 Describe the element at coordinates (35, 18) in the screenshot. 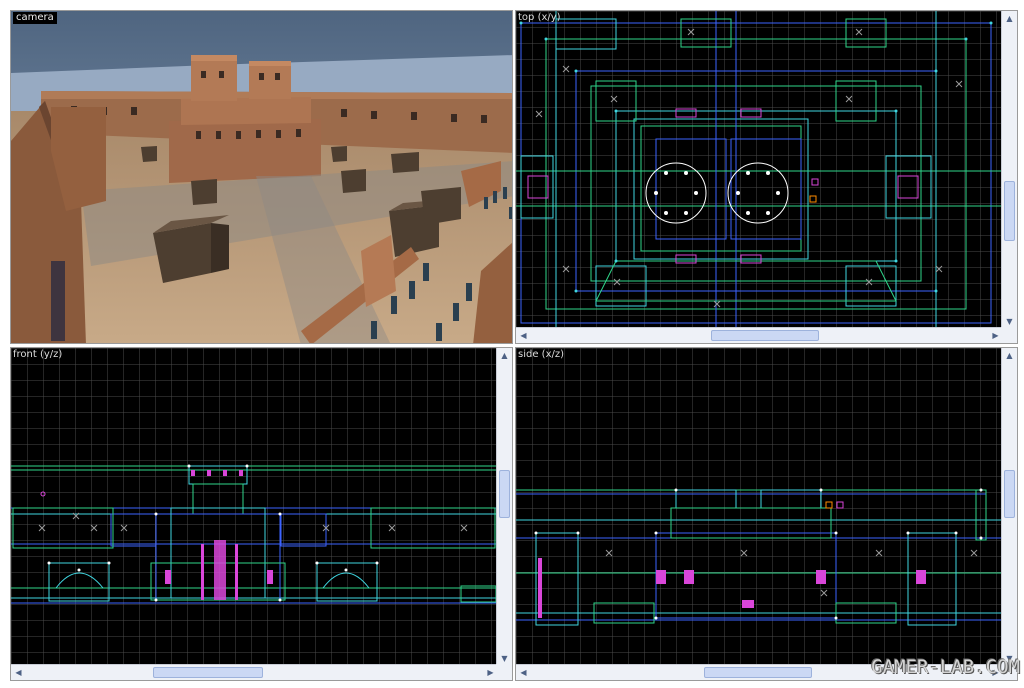

I see `camera-viewport-label: camera` at that location.